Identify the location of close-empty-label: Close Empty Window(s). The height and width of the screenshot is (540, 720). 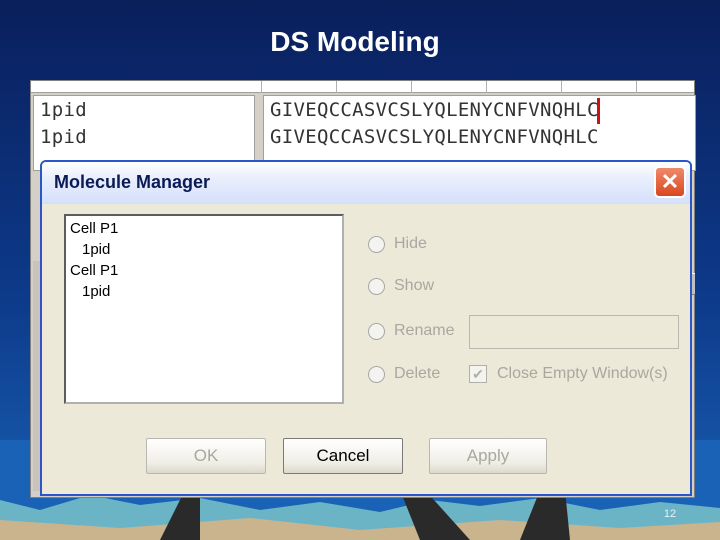
(582, 373).